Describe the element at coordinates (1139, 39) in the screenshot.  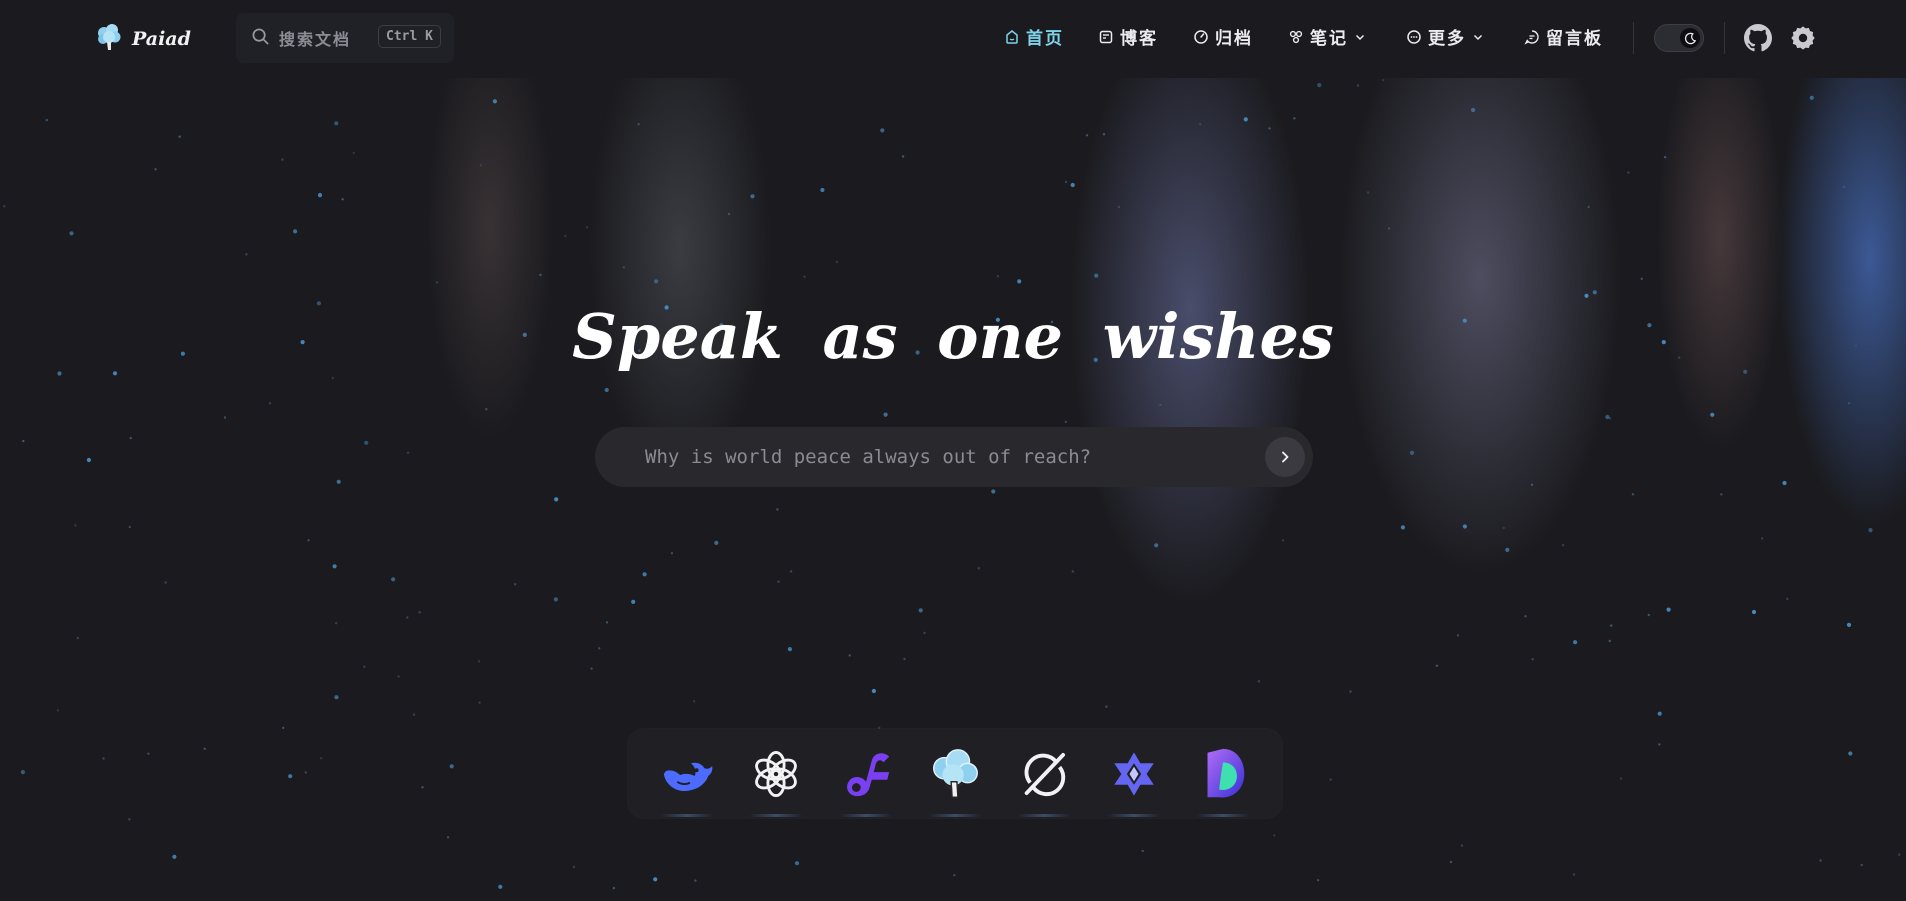
I see `nav-label-blog: 博客` at that location.